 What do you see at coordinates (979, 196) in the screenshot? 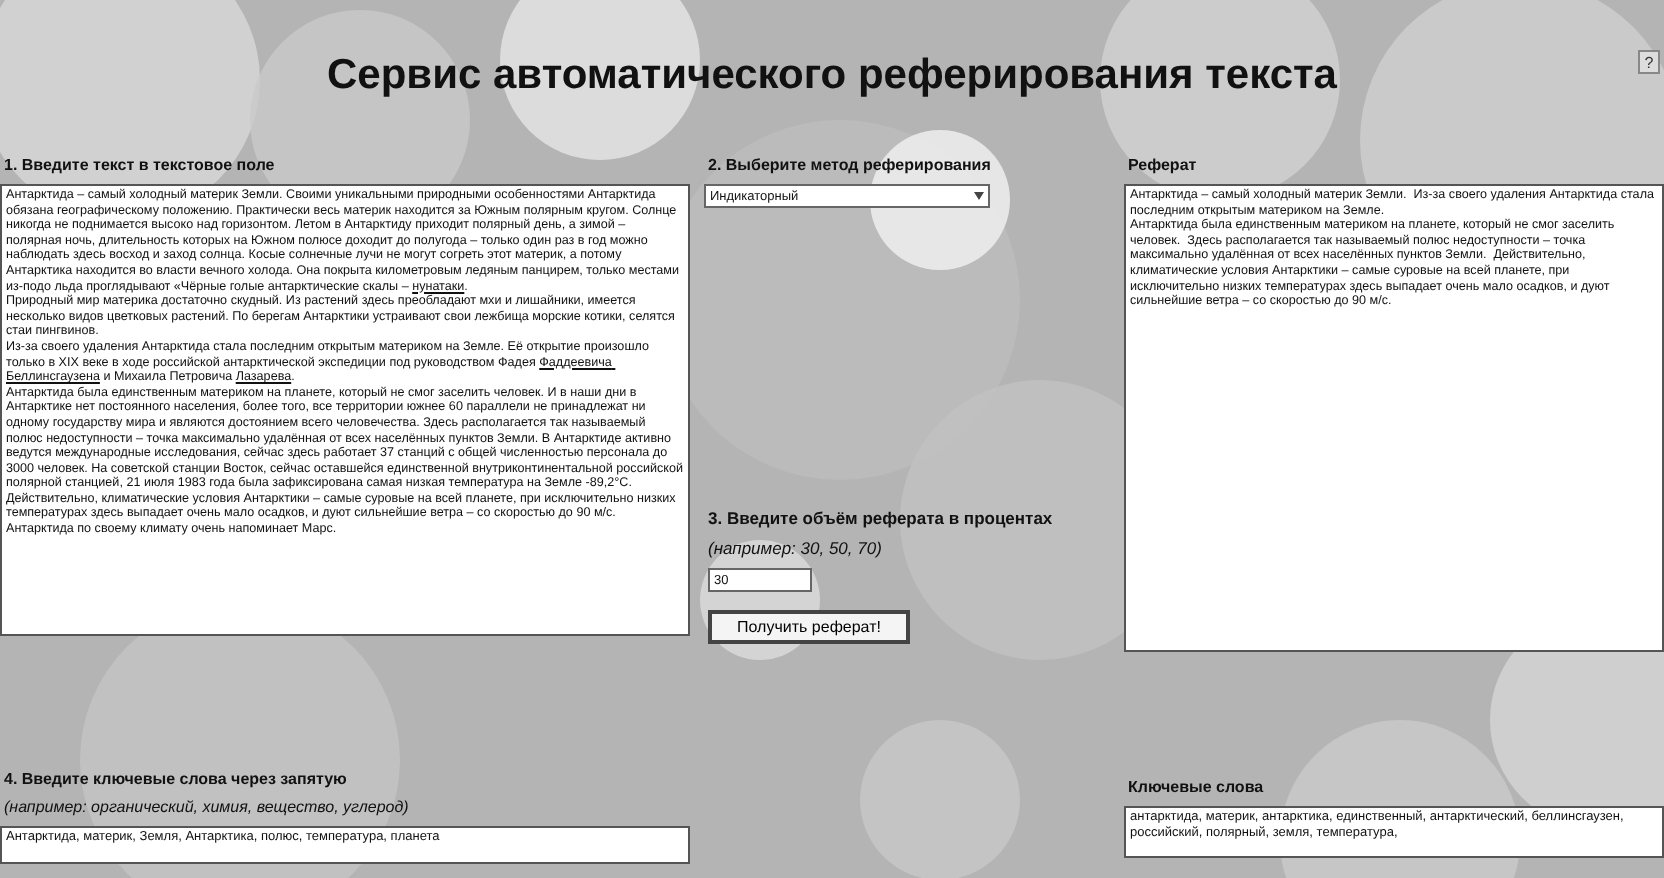
I see `caret-icon` at bounding box center [979, 196].